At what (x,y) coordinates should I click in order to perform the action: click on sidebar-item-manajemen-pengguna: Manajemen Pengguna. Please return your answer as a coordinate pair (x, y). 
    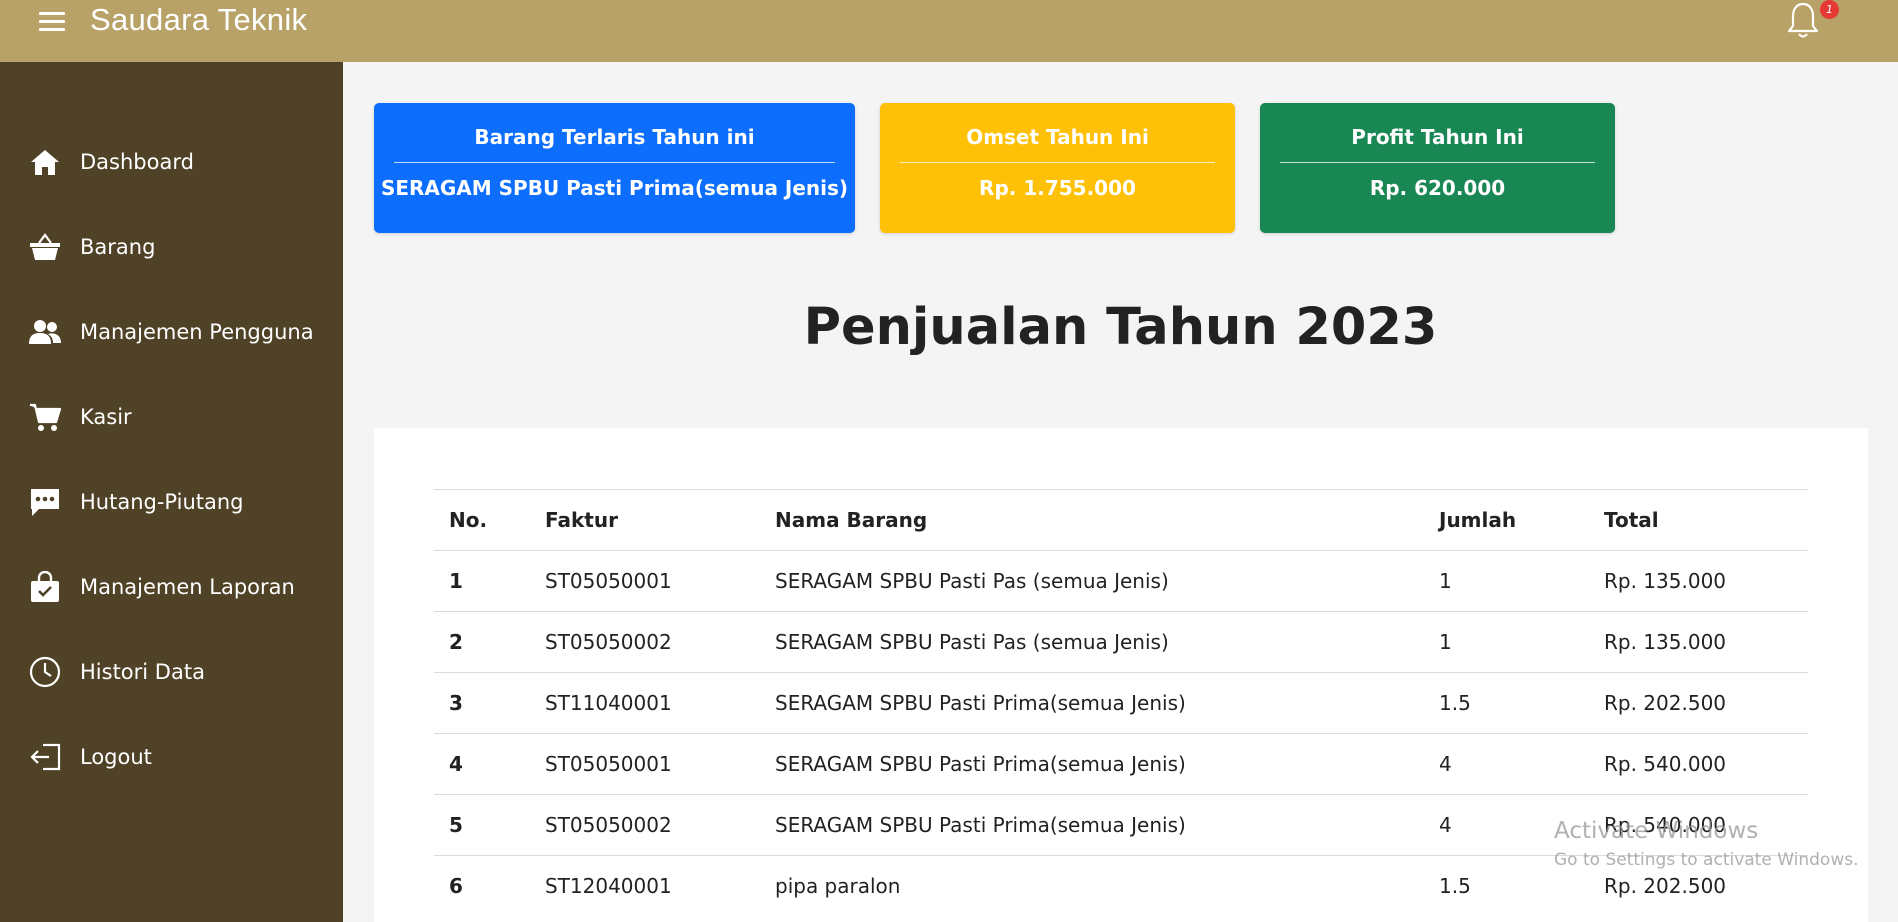
    Looking at the image, I should click on (171, 332).